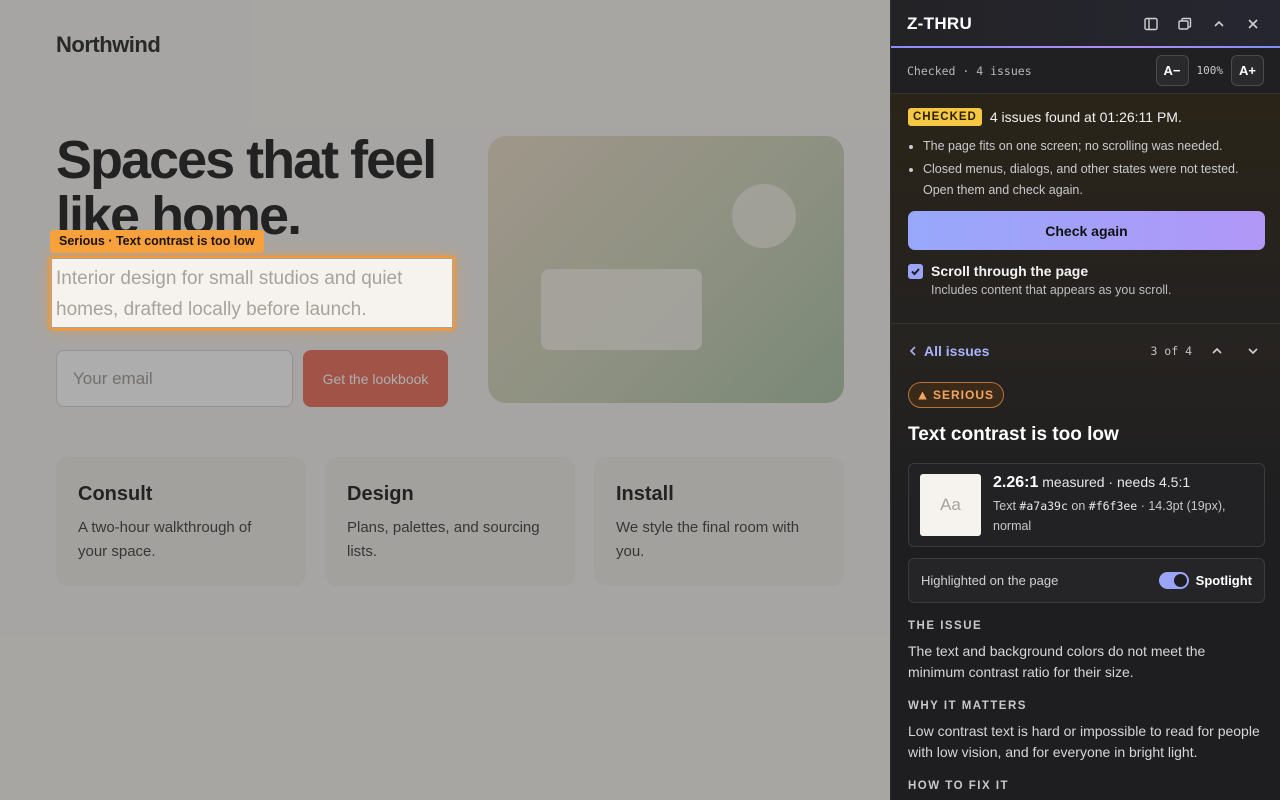 The image size is (1280, 800). What do you see at coordinates (1085, 71) in the screenshot?
I see `status-bar: Checked · 4 issues A− 100% A+` at bounding box center [1085, 71].